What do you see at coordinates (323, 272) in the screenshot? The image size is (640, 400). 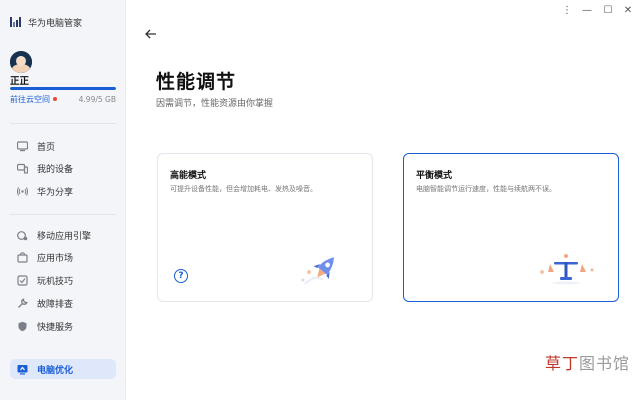 I see `rocket-icon` at bounding box center [323, 272].